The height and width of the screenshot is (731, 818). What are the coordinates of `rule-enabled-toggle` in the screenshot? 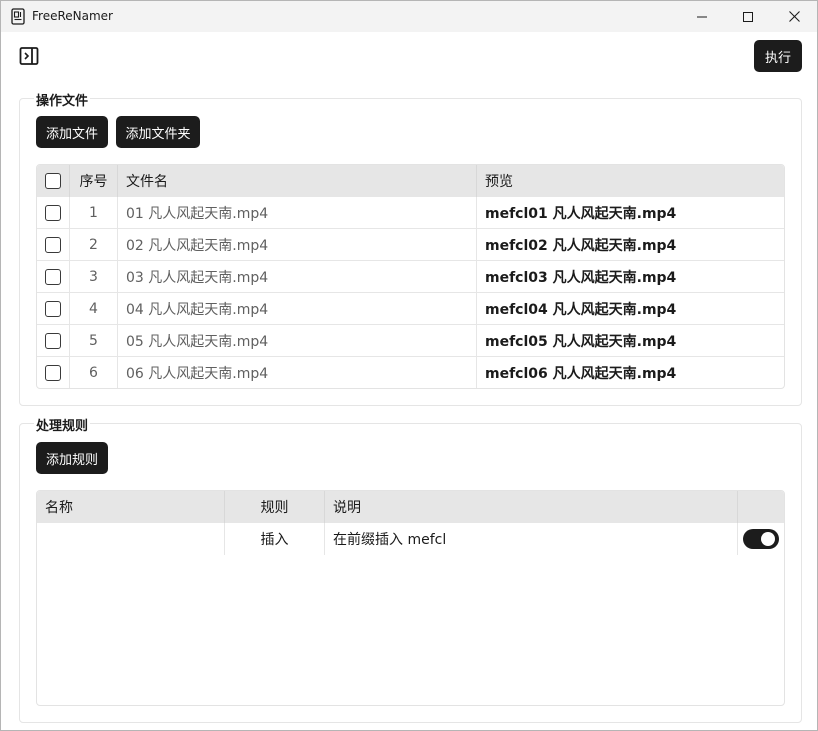 It's located at (761, 539).